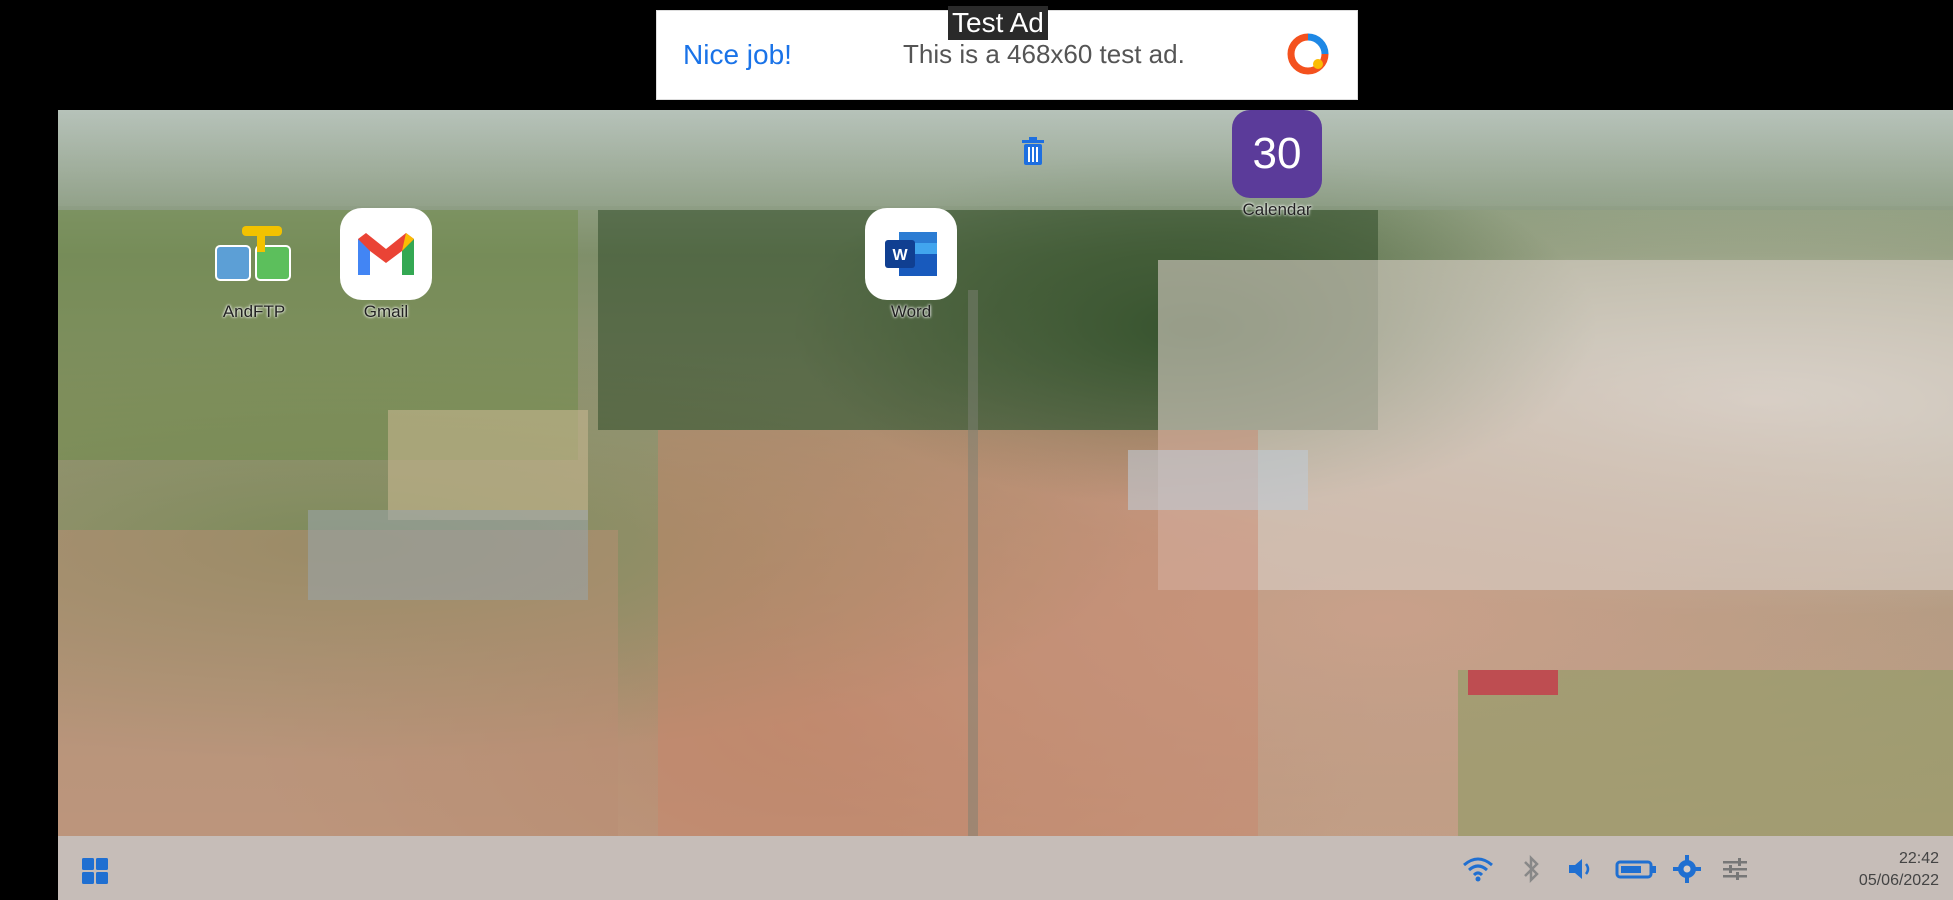 The width and height of the screenshot is (1953, 900). I want to click on calendar-icon: 30, so click(1277, 154).